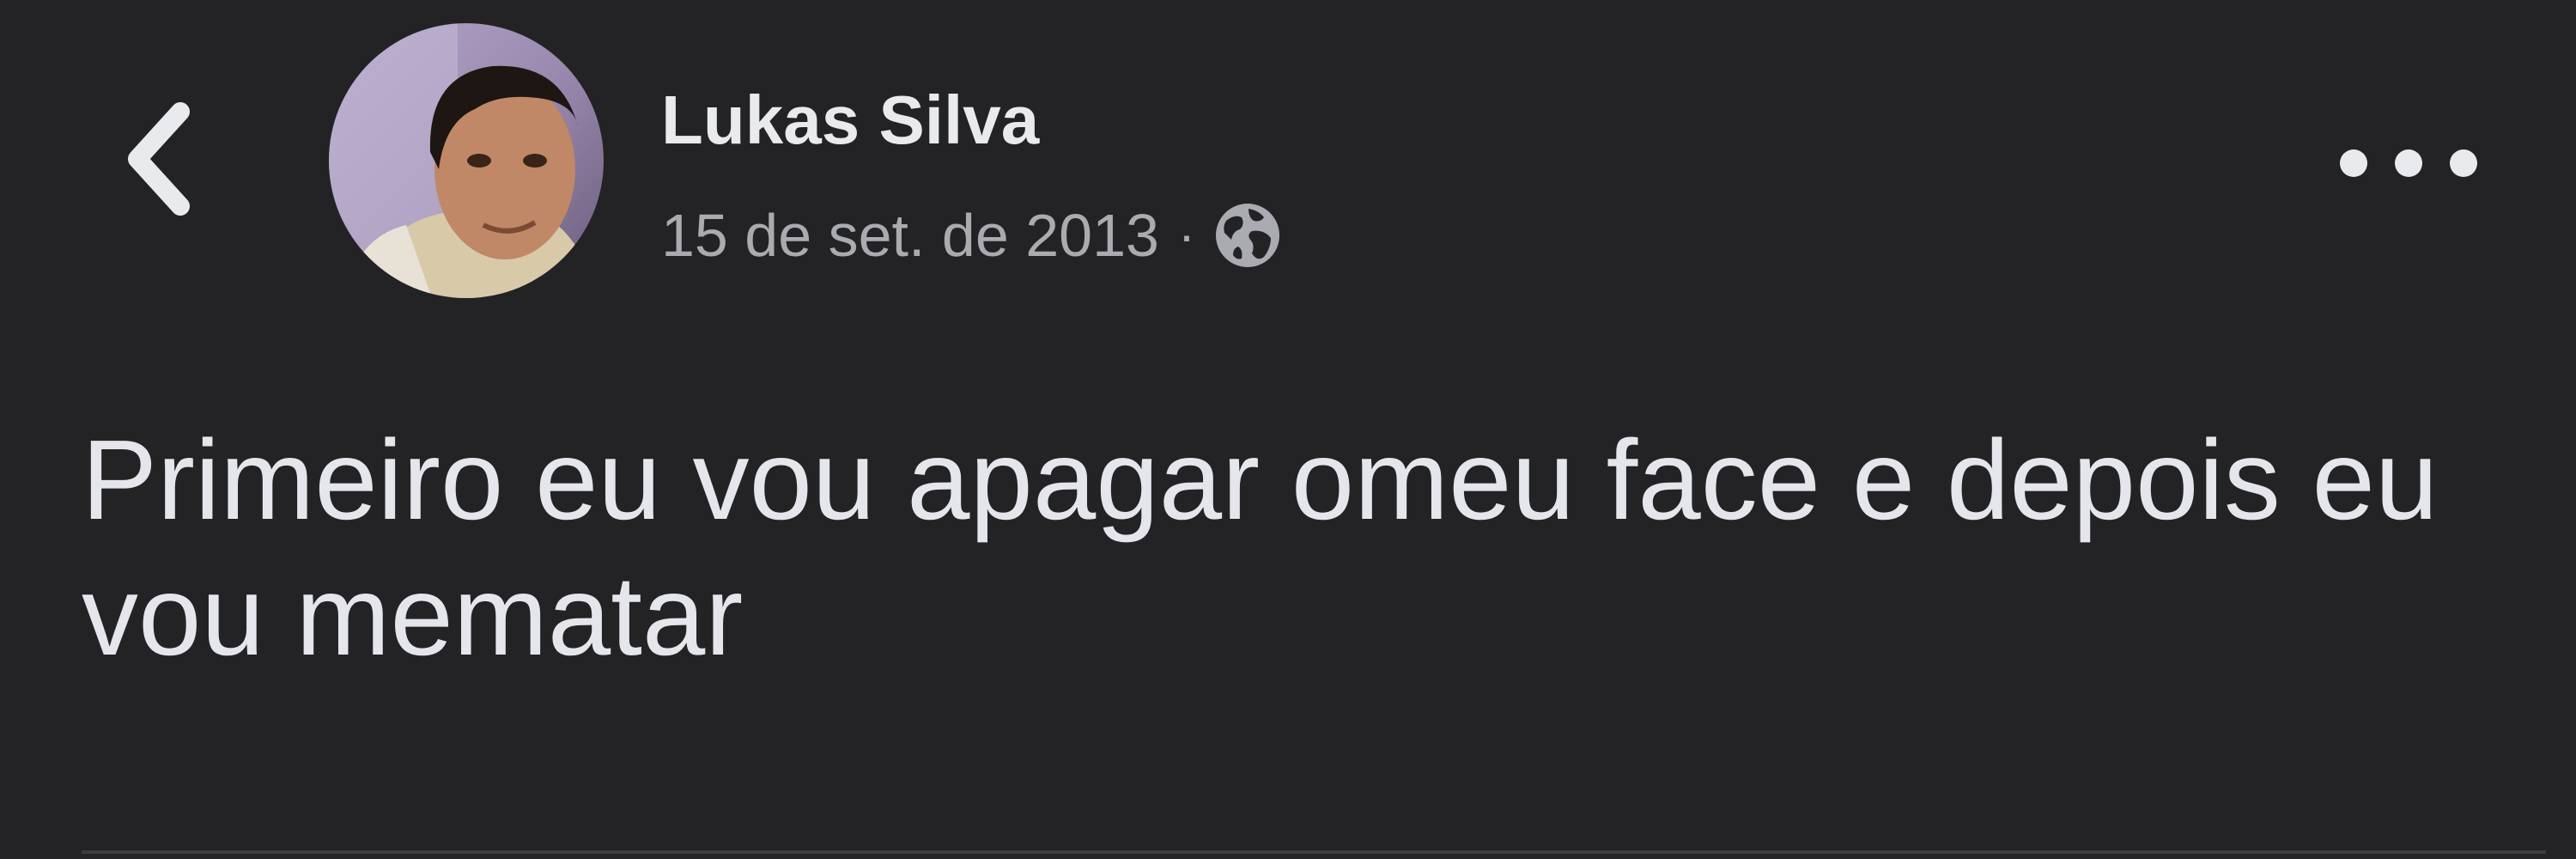  What do you see at coordinates (2353, 163) in the screenshot?
I see `more-horizontal-icon` at bounding box center [2353, 163].